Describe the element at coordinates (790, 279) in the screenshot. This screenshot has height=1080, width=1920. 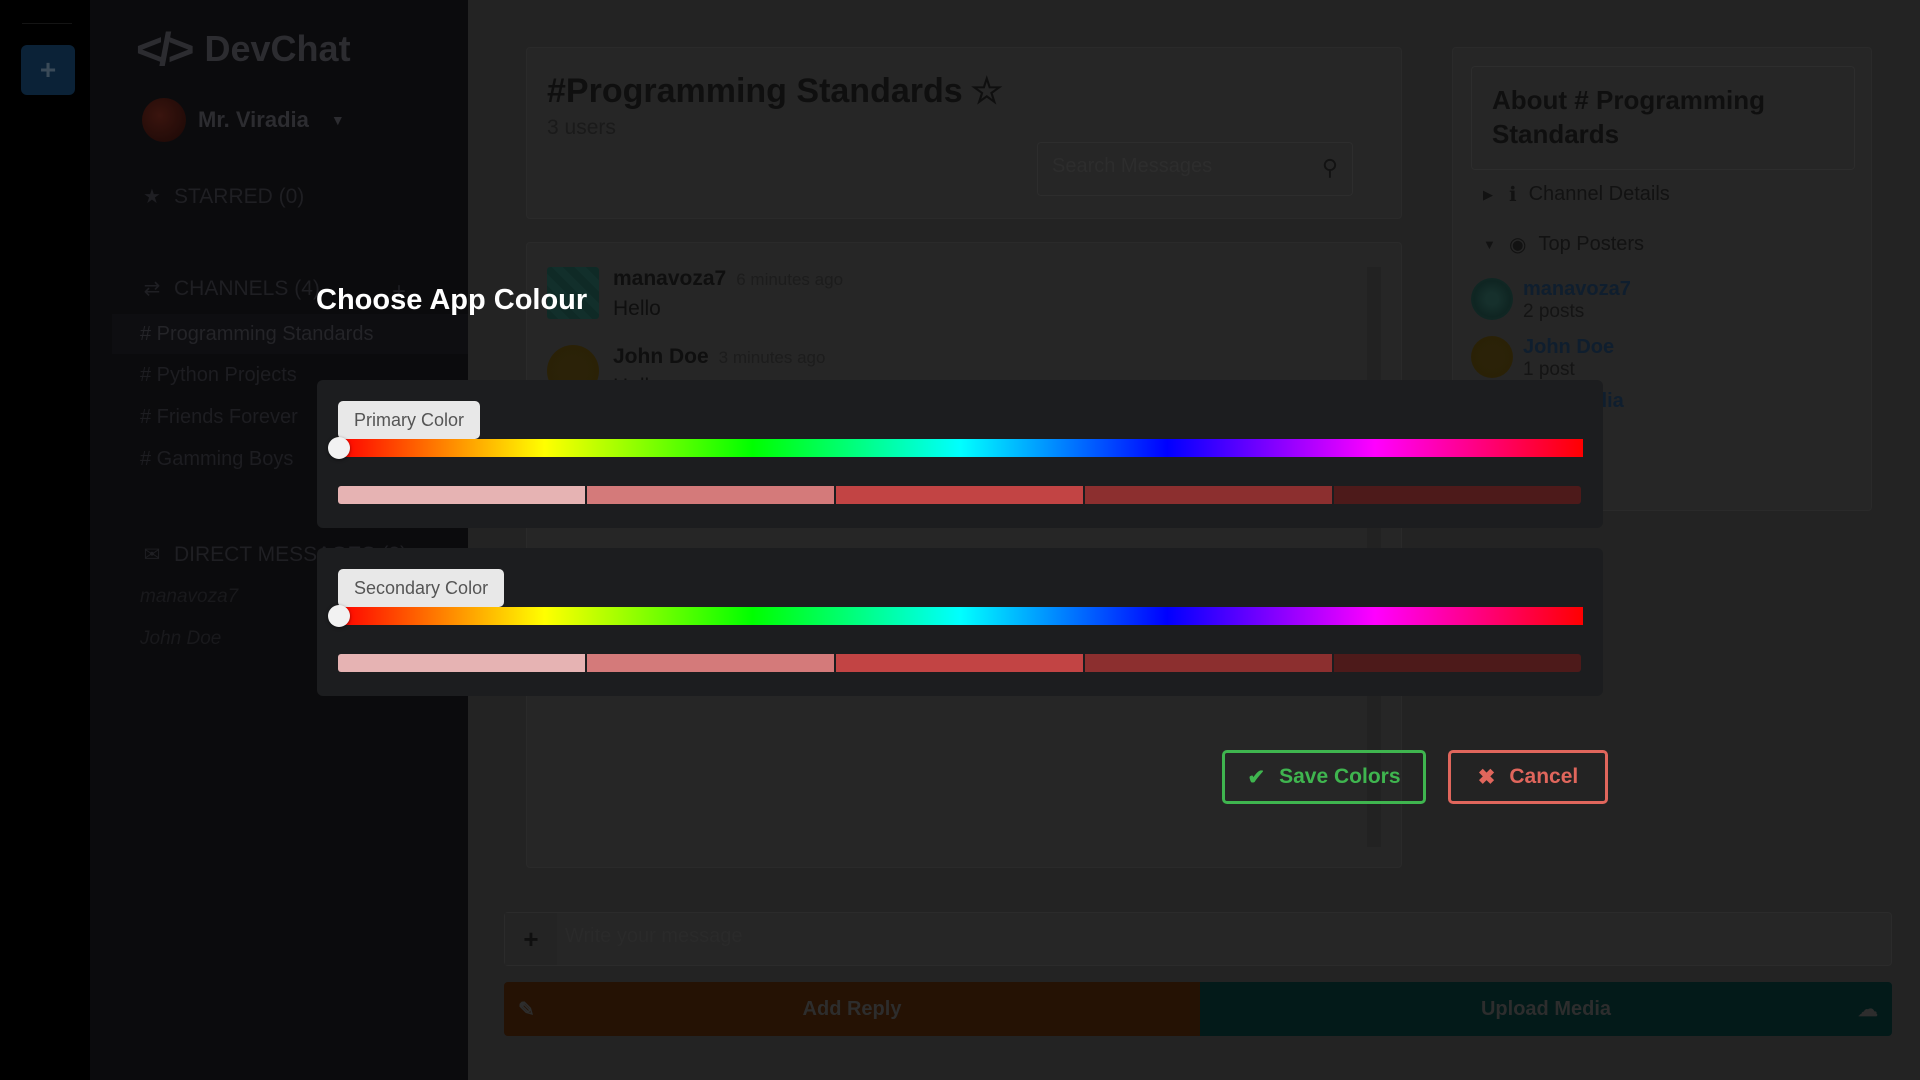
I see `message-time: 6 minutes ago` at that location.